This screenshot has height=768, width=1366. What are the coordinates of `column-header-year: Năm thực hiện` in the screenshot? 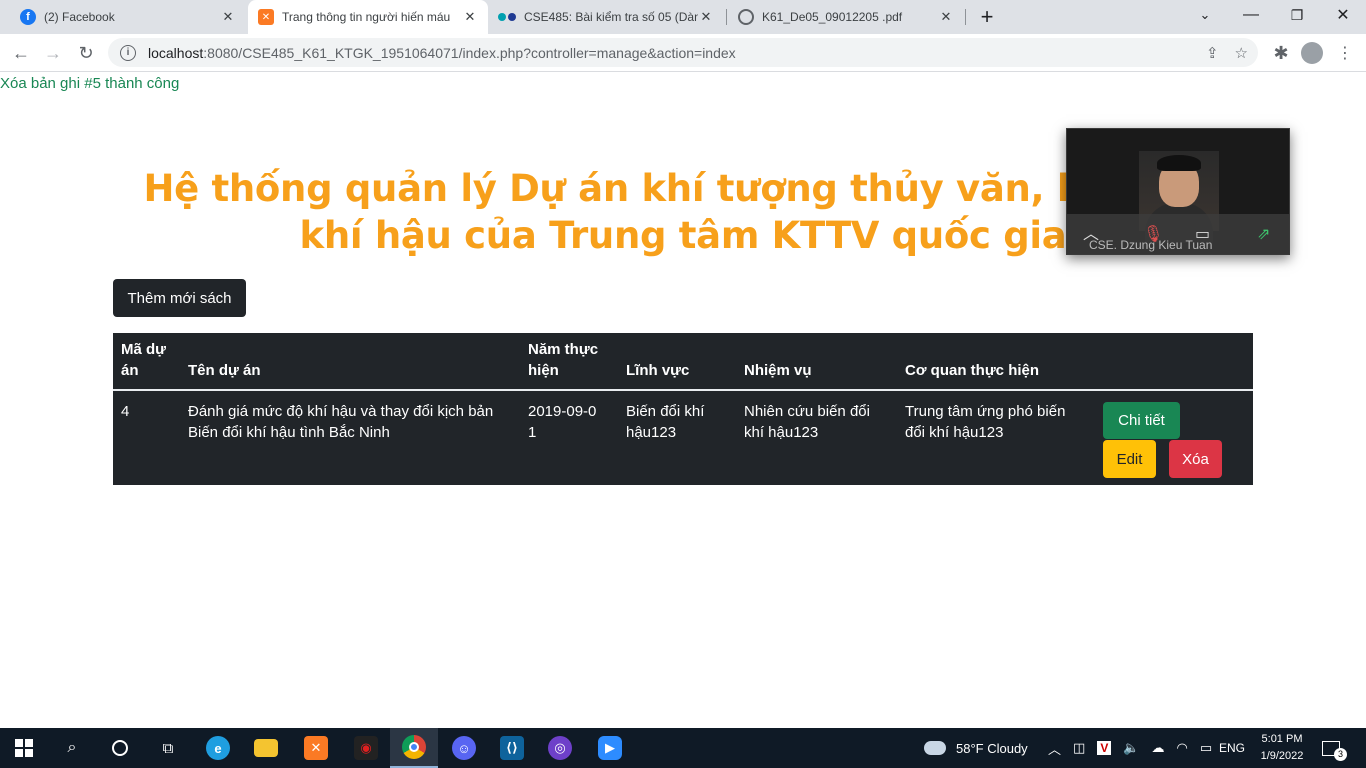 It's located at (563, 360).